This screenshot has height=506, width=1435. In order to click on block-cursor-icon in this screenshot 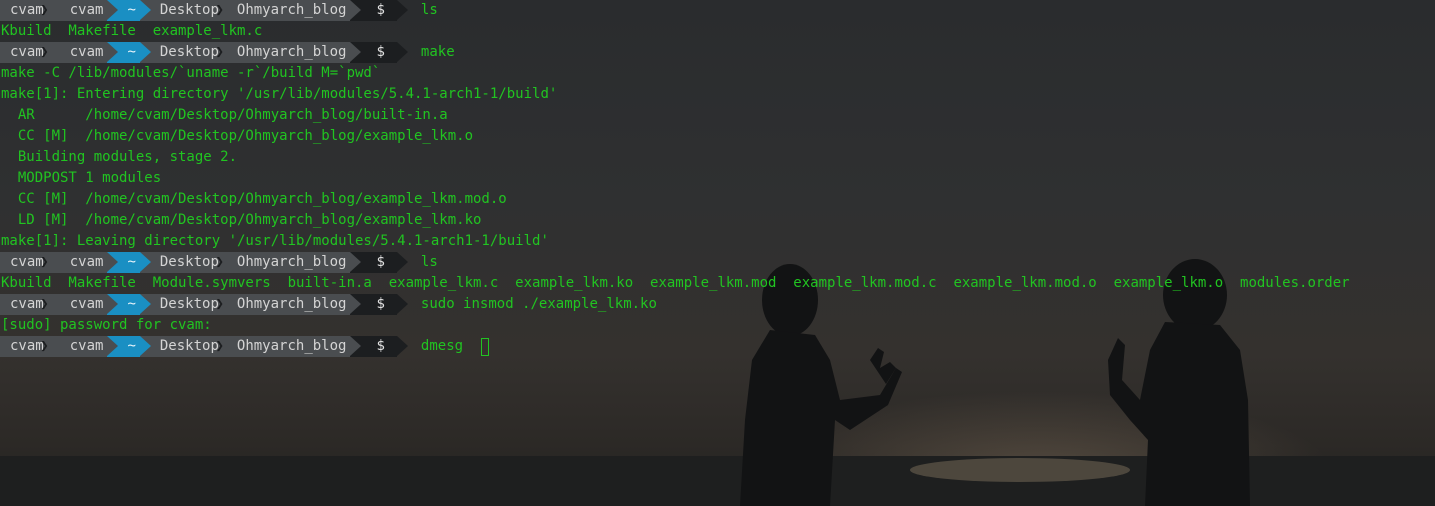, I will do `click(485, 346)`.